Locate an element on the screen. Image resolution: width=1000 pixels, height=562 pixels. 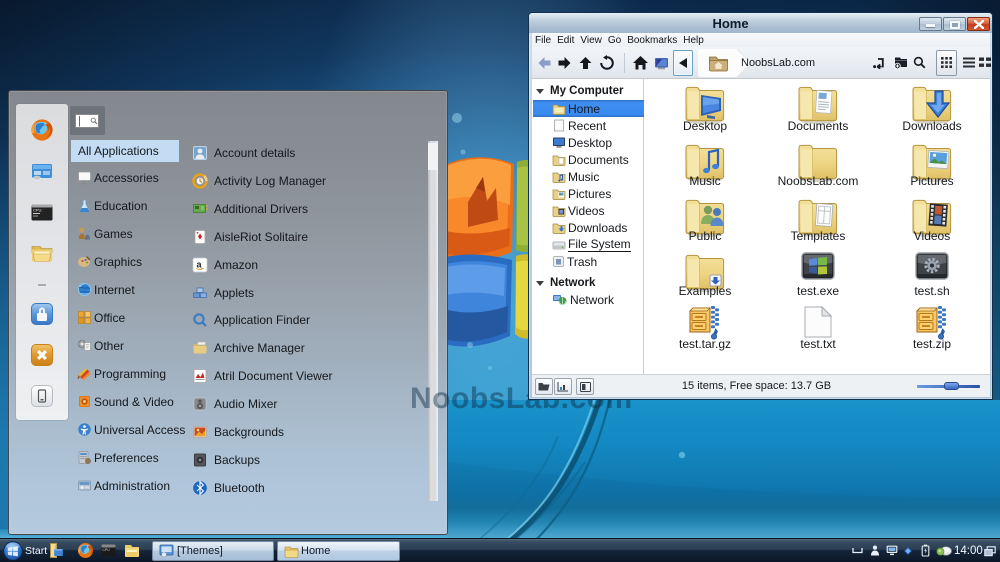
svg-text: CPU is located at coordinates (107, 550).